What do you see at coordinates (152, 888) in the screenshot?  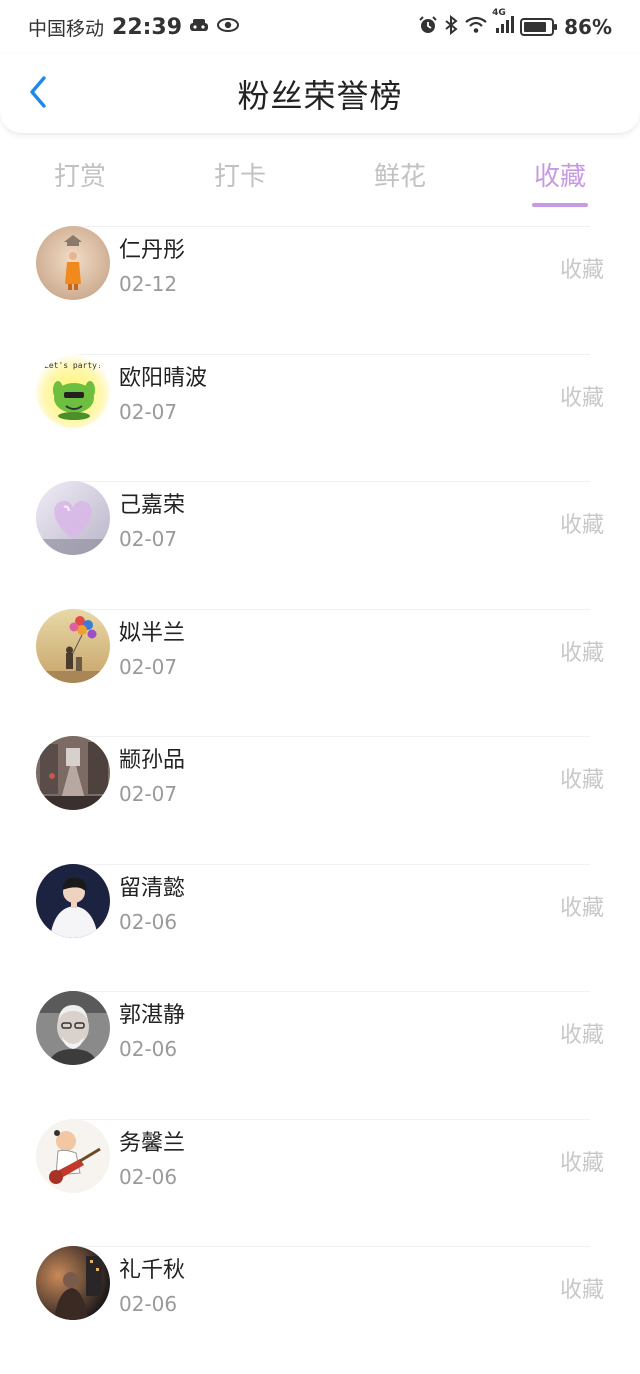 I see `fan-name: 留清懿` at bounding box center [152, 888].